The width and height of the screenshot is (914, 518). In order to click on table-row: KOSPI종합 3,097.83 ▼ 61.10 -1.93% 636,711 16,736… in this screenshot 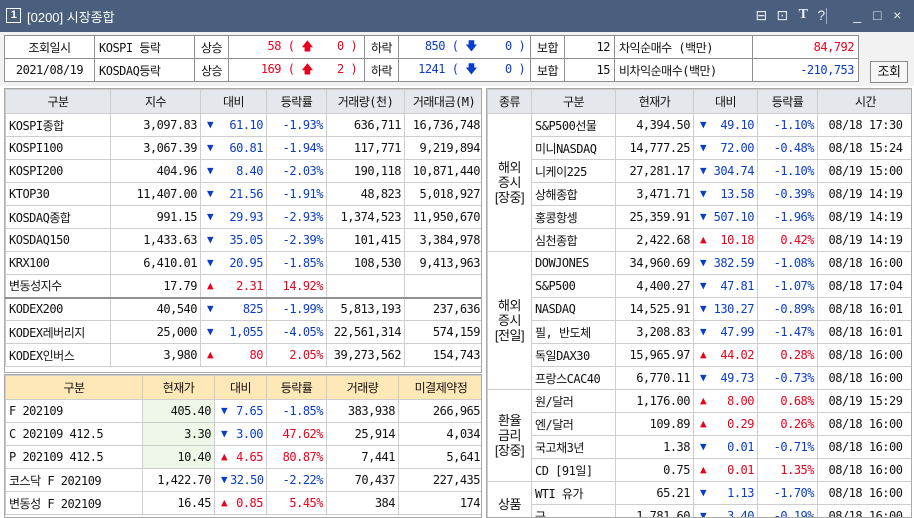, I will do `click(243, 125)`.